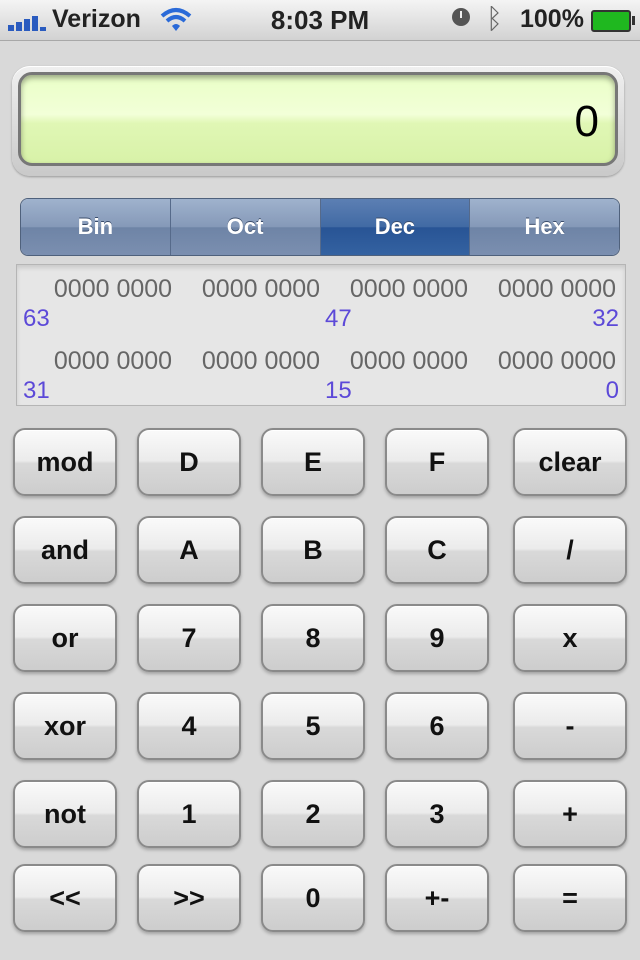  Describe the element at coordinates (461, 17) in the screenshot. I see `clock-icon` at that location.